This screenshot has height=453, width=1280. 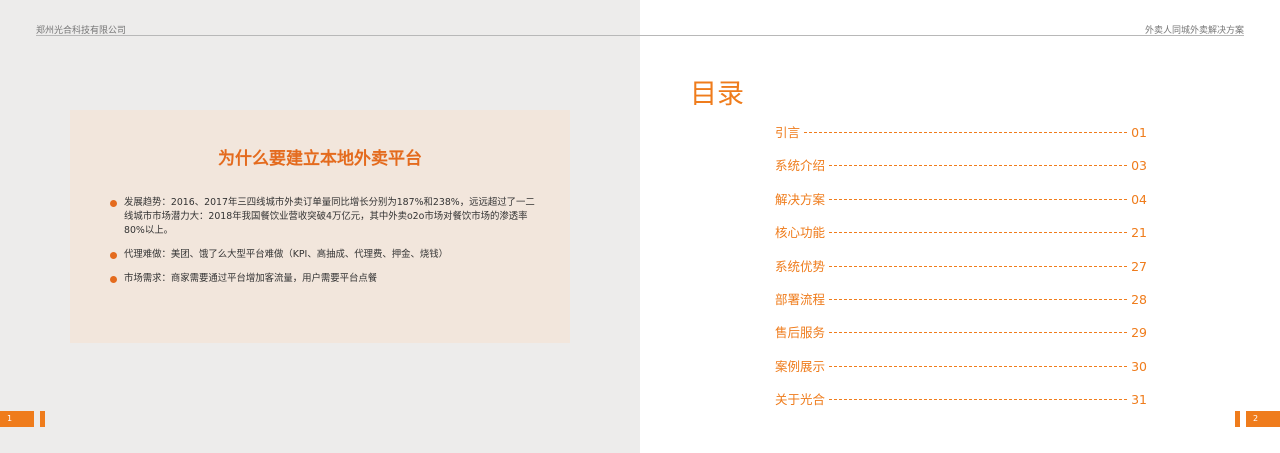 I want to click on toc-label: 核心功能, so click(x=800, y=233).